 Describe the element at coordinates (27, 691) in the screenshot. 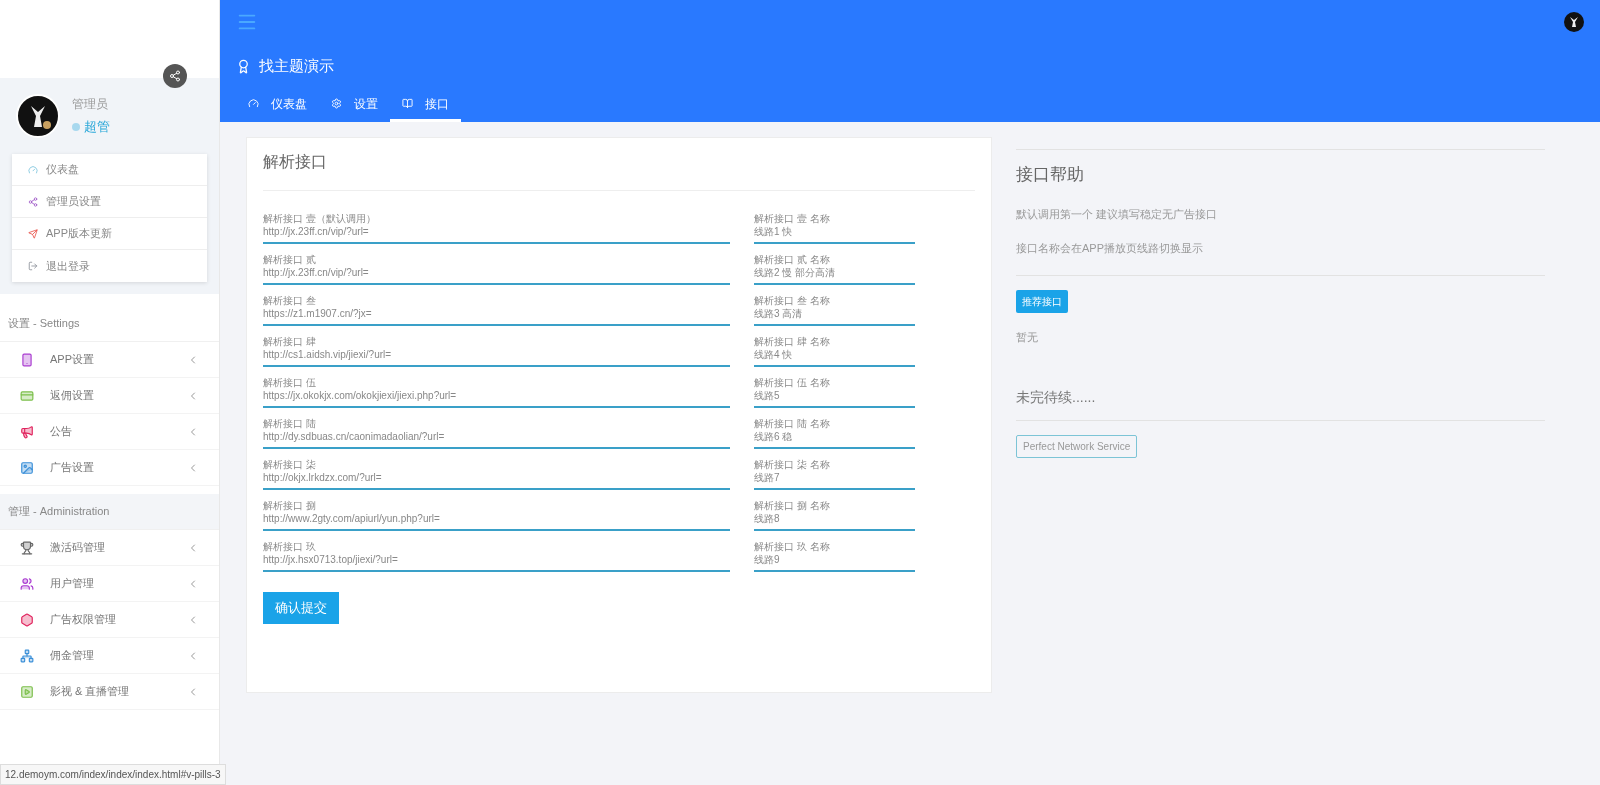

I see `play-icon` at that location.